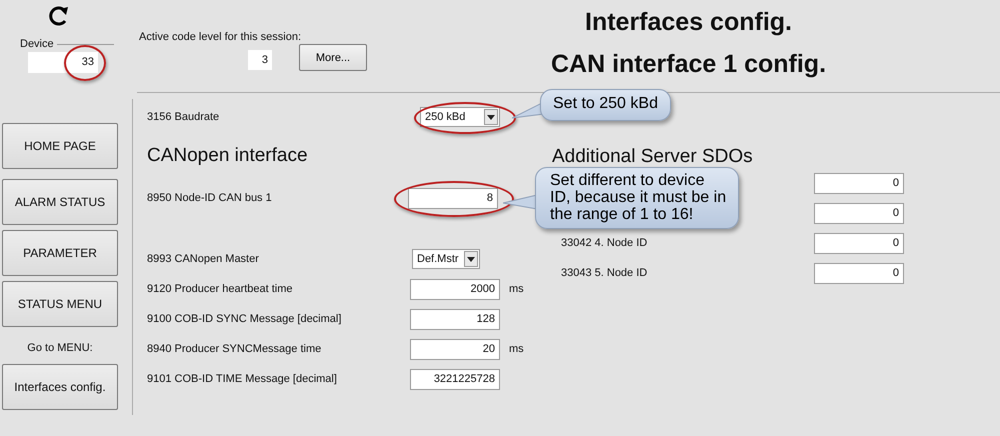  What do you see at coordinates (604, 243) in the screenshot?
I see `field-label: 33042 4. Node ID` at bounding box center [604, 243].